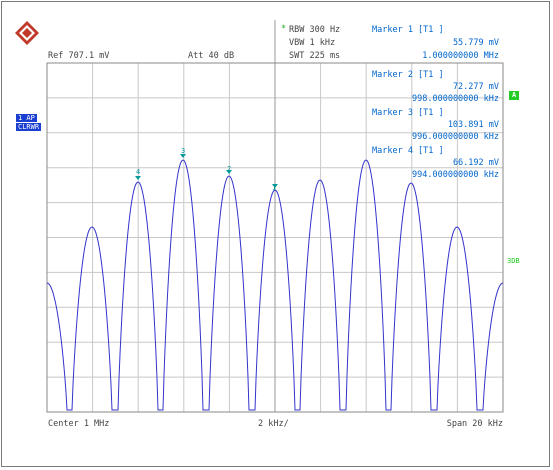  Describe the element at coordinates (408, 113) in the screenshot. I see `marker-3-title: Marker 3 [T1 ]` at that location.